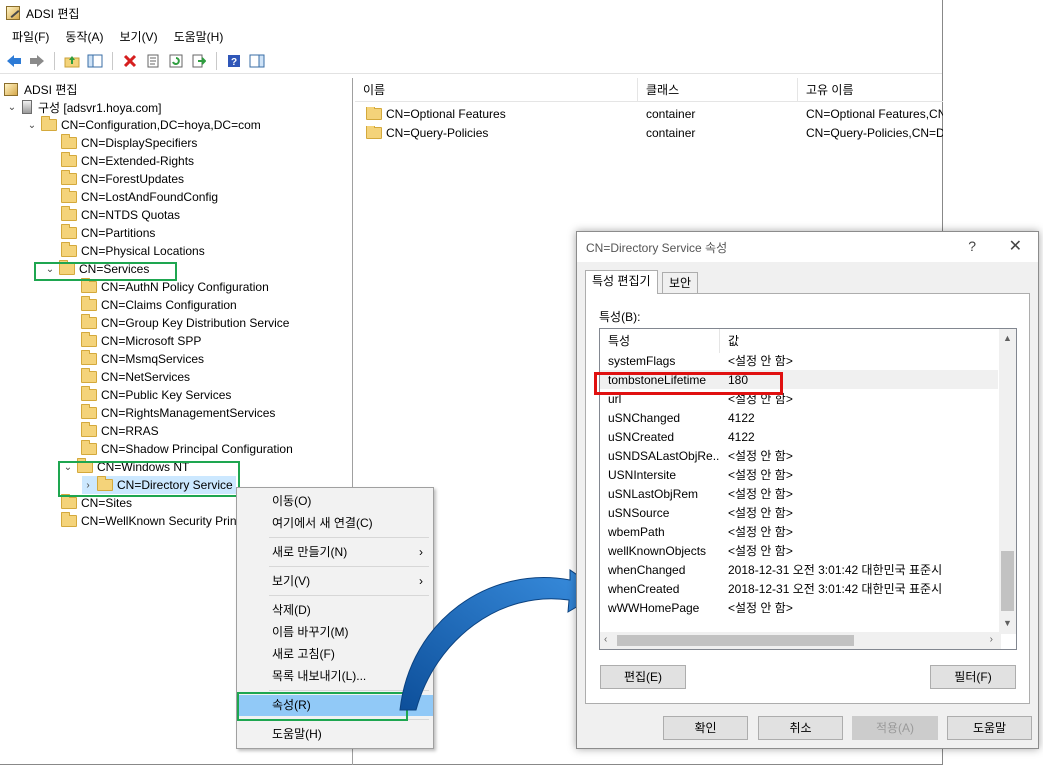 The width and height of the screenshot is (1043, 765). I want to click on properties-icon, so click(153, 61).